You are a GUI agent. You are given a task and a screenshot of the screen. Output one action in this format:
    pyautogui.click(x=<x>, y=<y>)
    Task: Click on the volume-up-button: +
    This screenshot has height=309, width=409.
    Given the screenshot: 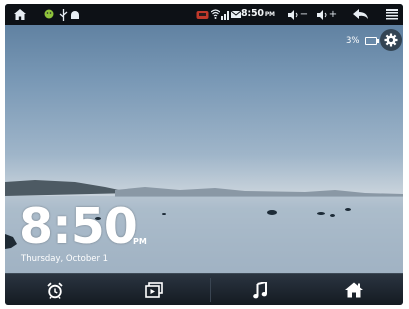 What is the action you would take?
    pyautogui.click(x=327, y=14)
    